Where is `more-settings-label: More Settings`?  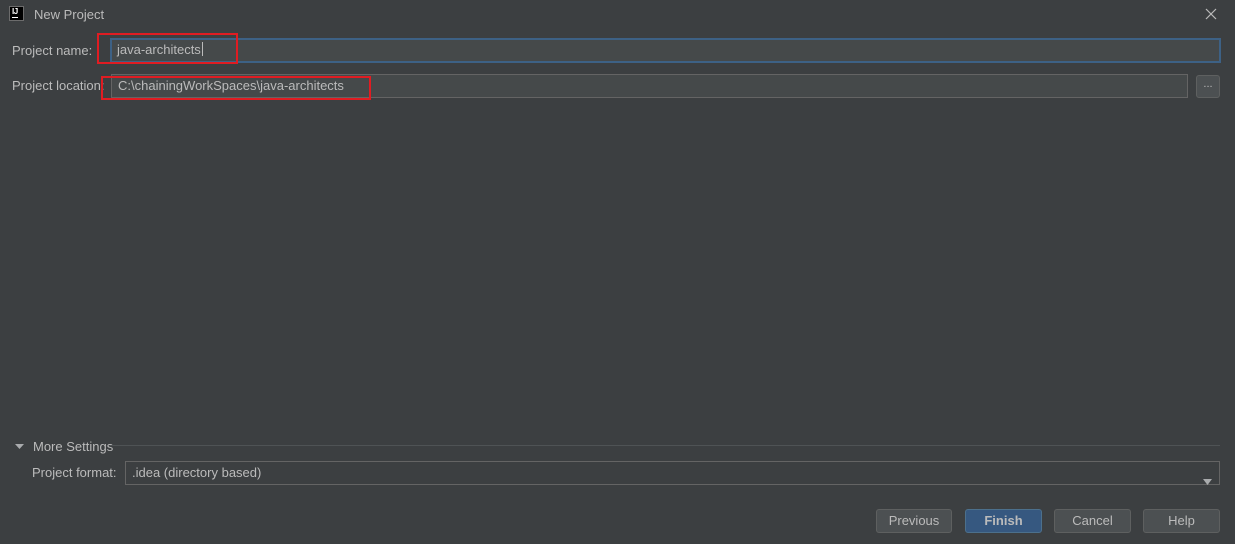 more-settings-label: More Settings is located at coordinates (73, 446).